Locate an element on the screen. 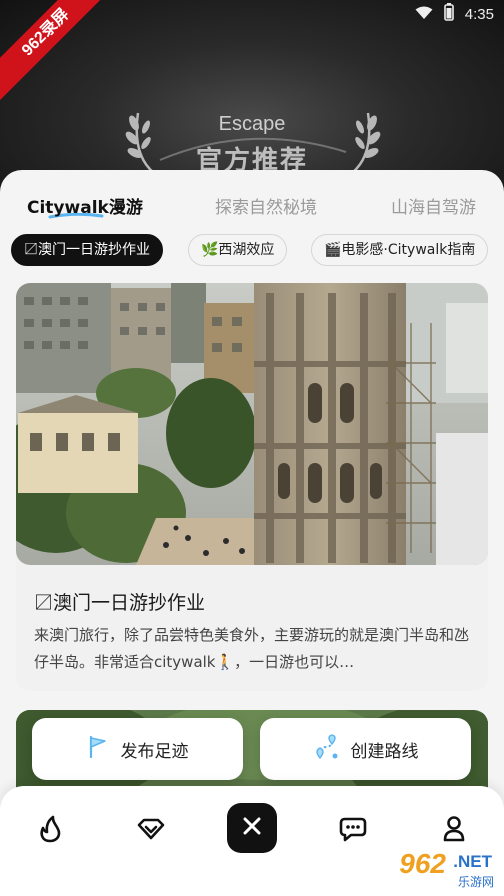 This screenshot has width=504, height=896. nav-close-button is located at coordinates (252, 828).